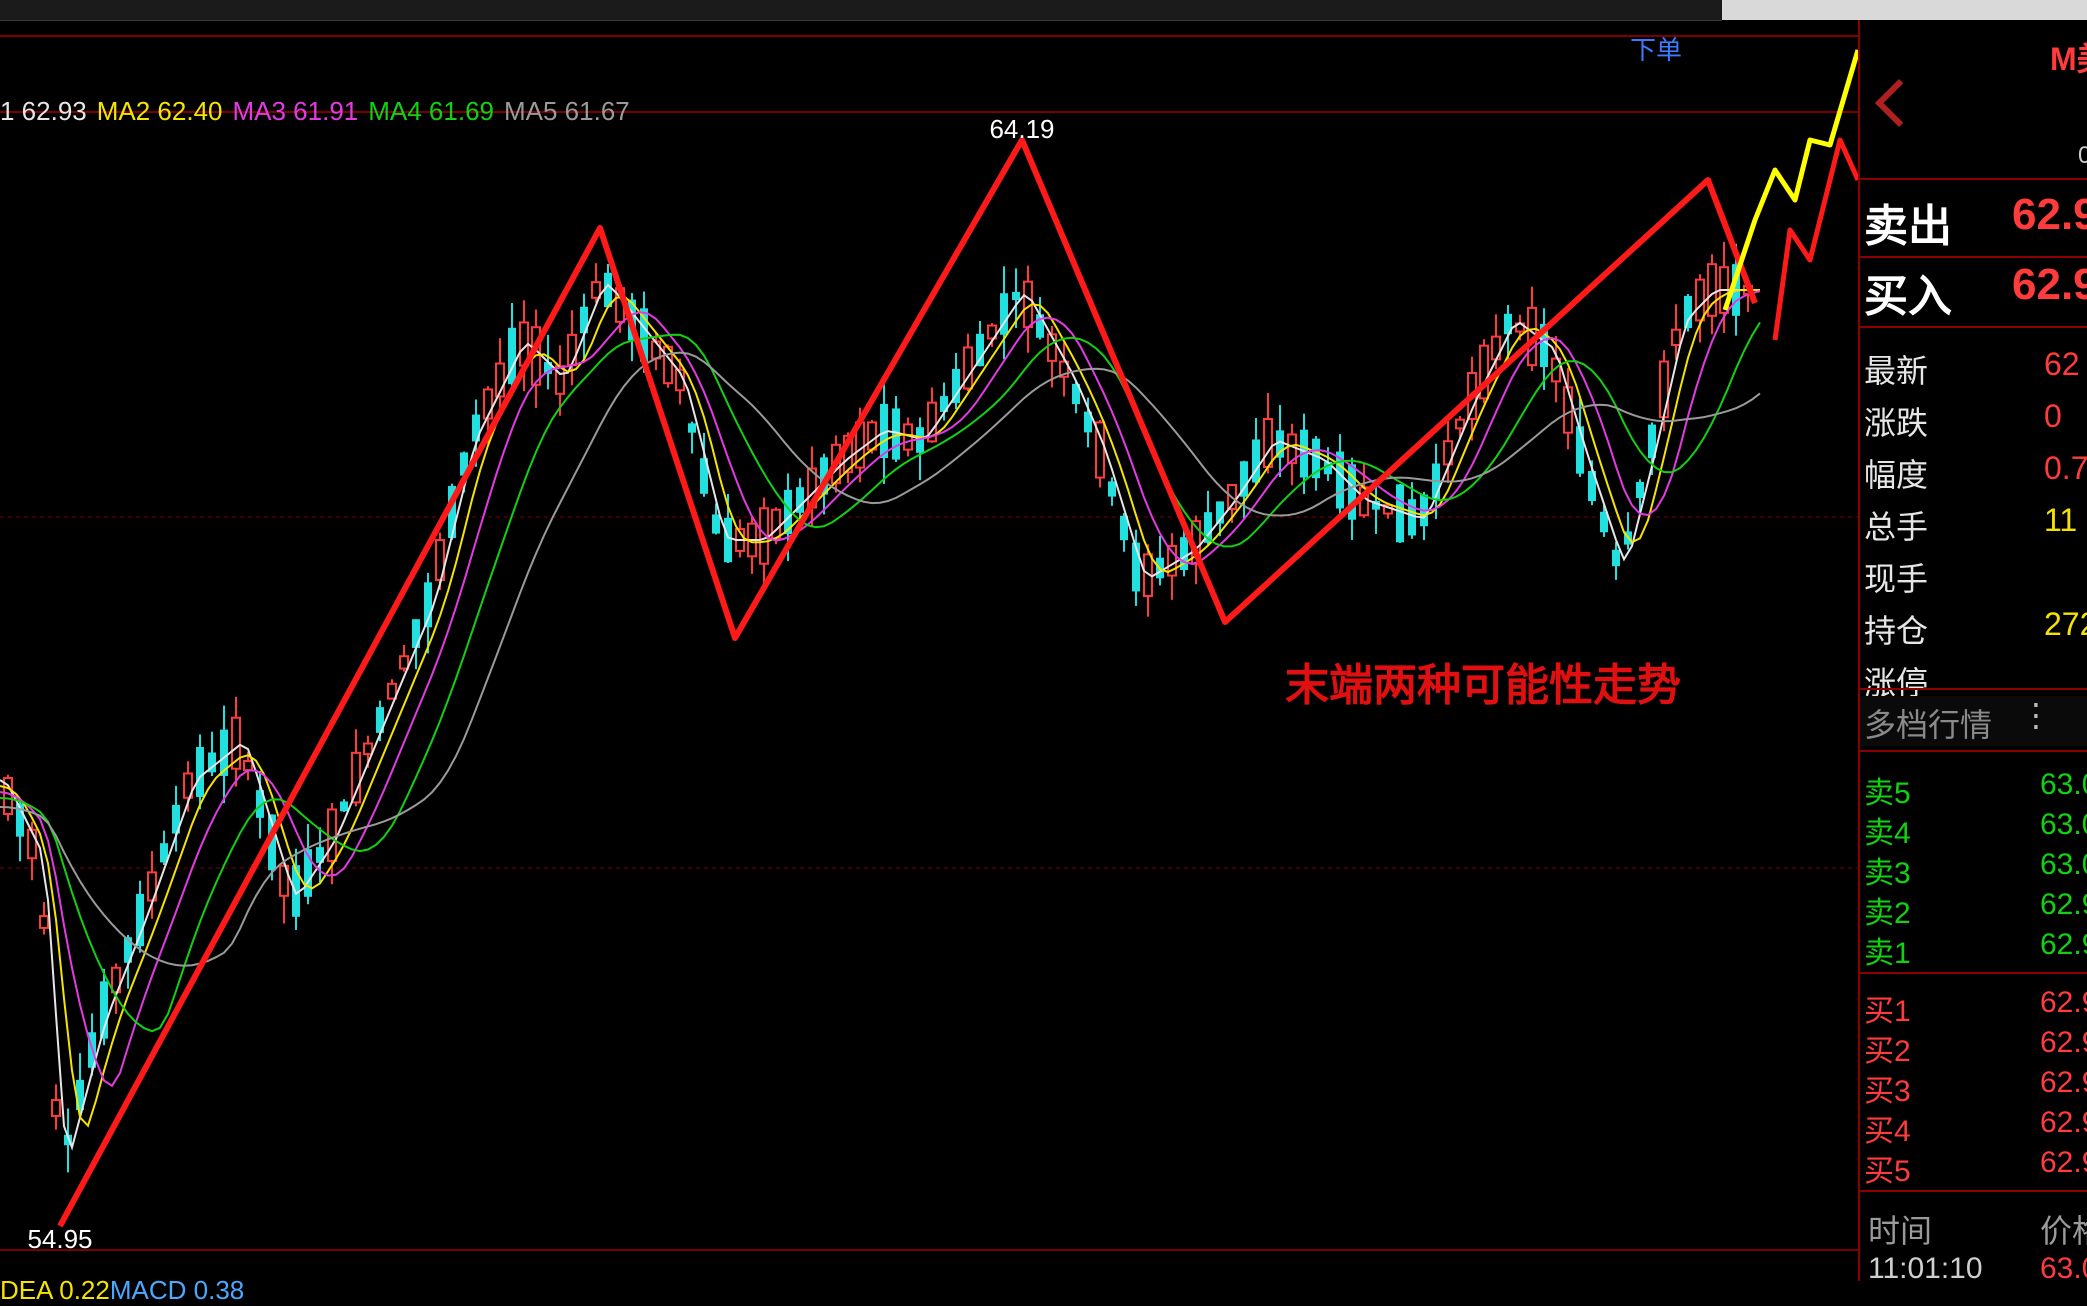 The image size is (2087, 1306). What do you see at coordinates (1900, 1231) in the screenshot?
I see `ticks-time-header: 时间` at bounding box center [1900, 1231].